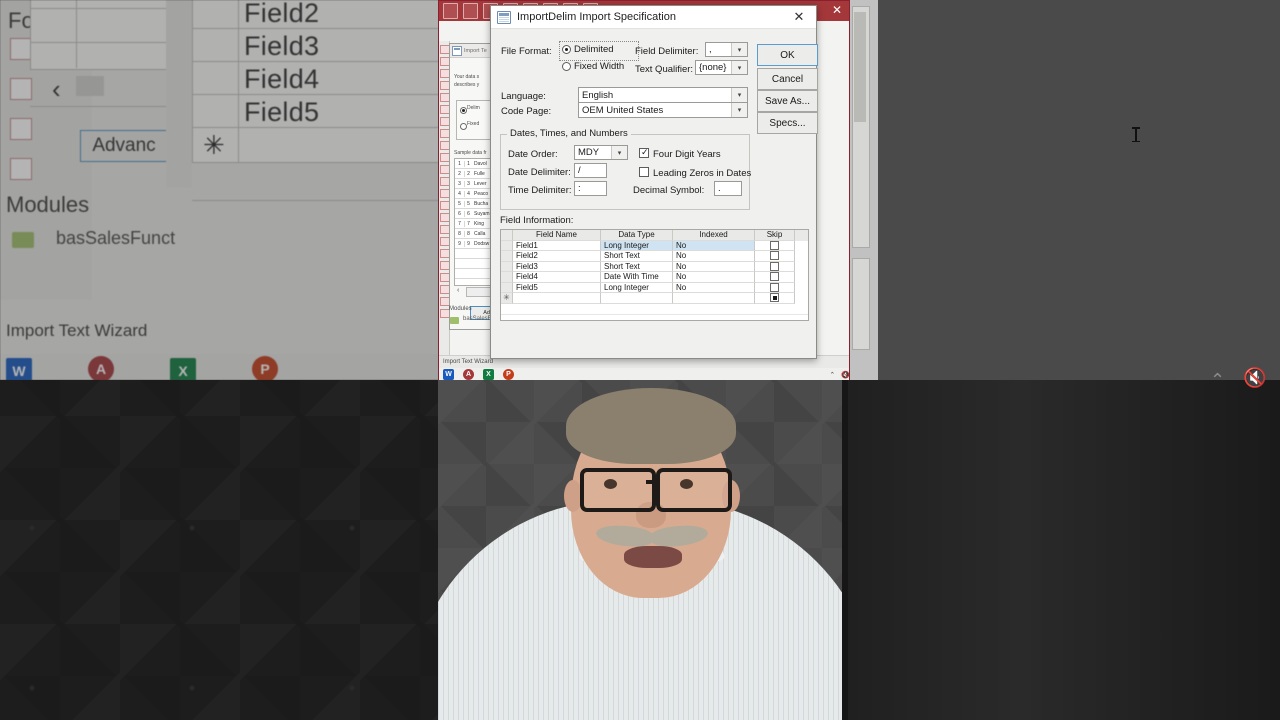 The width and height of the screenshot is (1280, 720). What do you see at coordinates (601, 152) in the screenshot?
I see `date-order-combo: MDY ▾` at bounding box center [601, 152].